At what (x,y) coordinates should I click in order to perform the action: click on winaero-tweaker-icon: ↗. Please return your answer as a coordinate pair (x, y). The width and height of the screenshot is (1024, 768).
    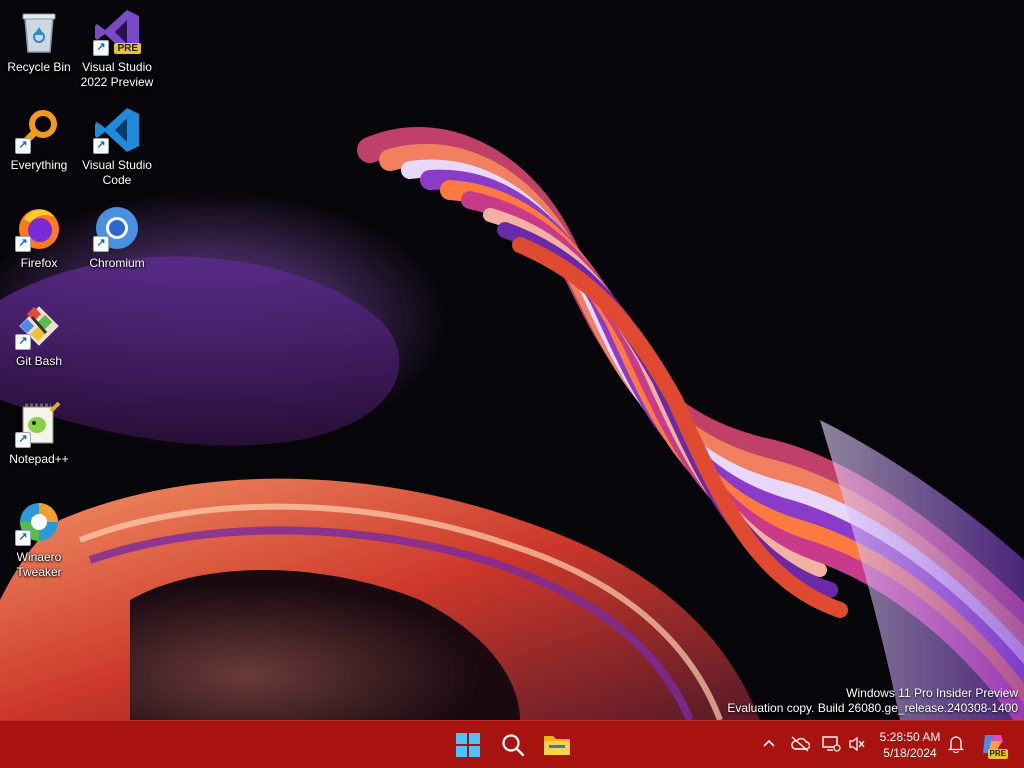
    Looking at the image, I should click on (39, 522).